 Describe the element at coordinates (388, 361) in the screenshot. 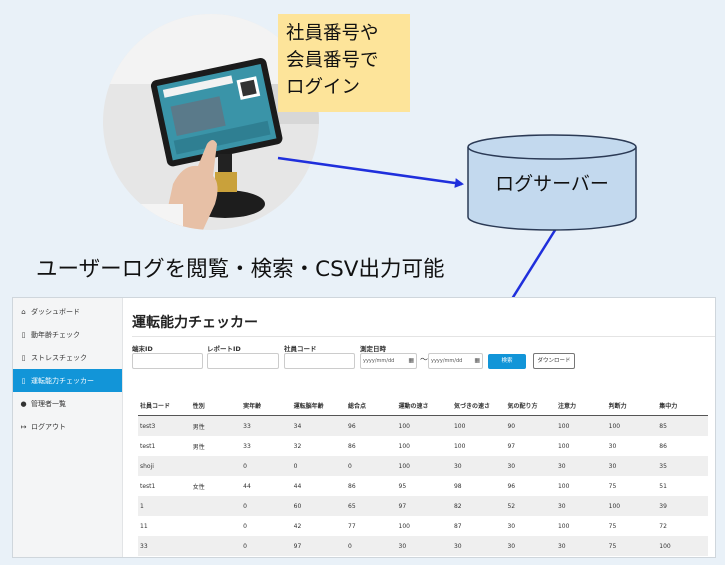

I see `date-from-input: yyyy/mm/dd ▦` at that location.